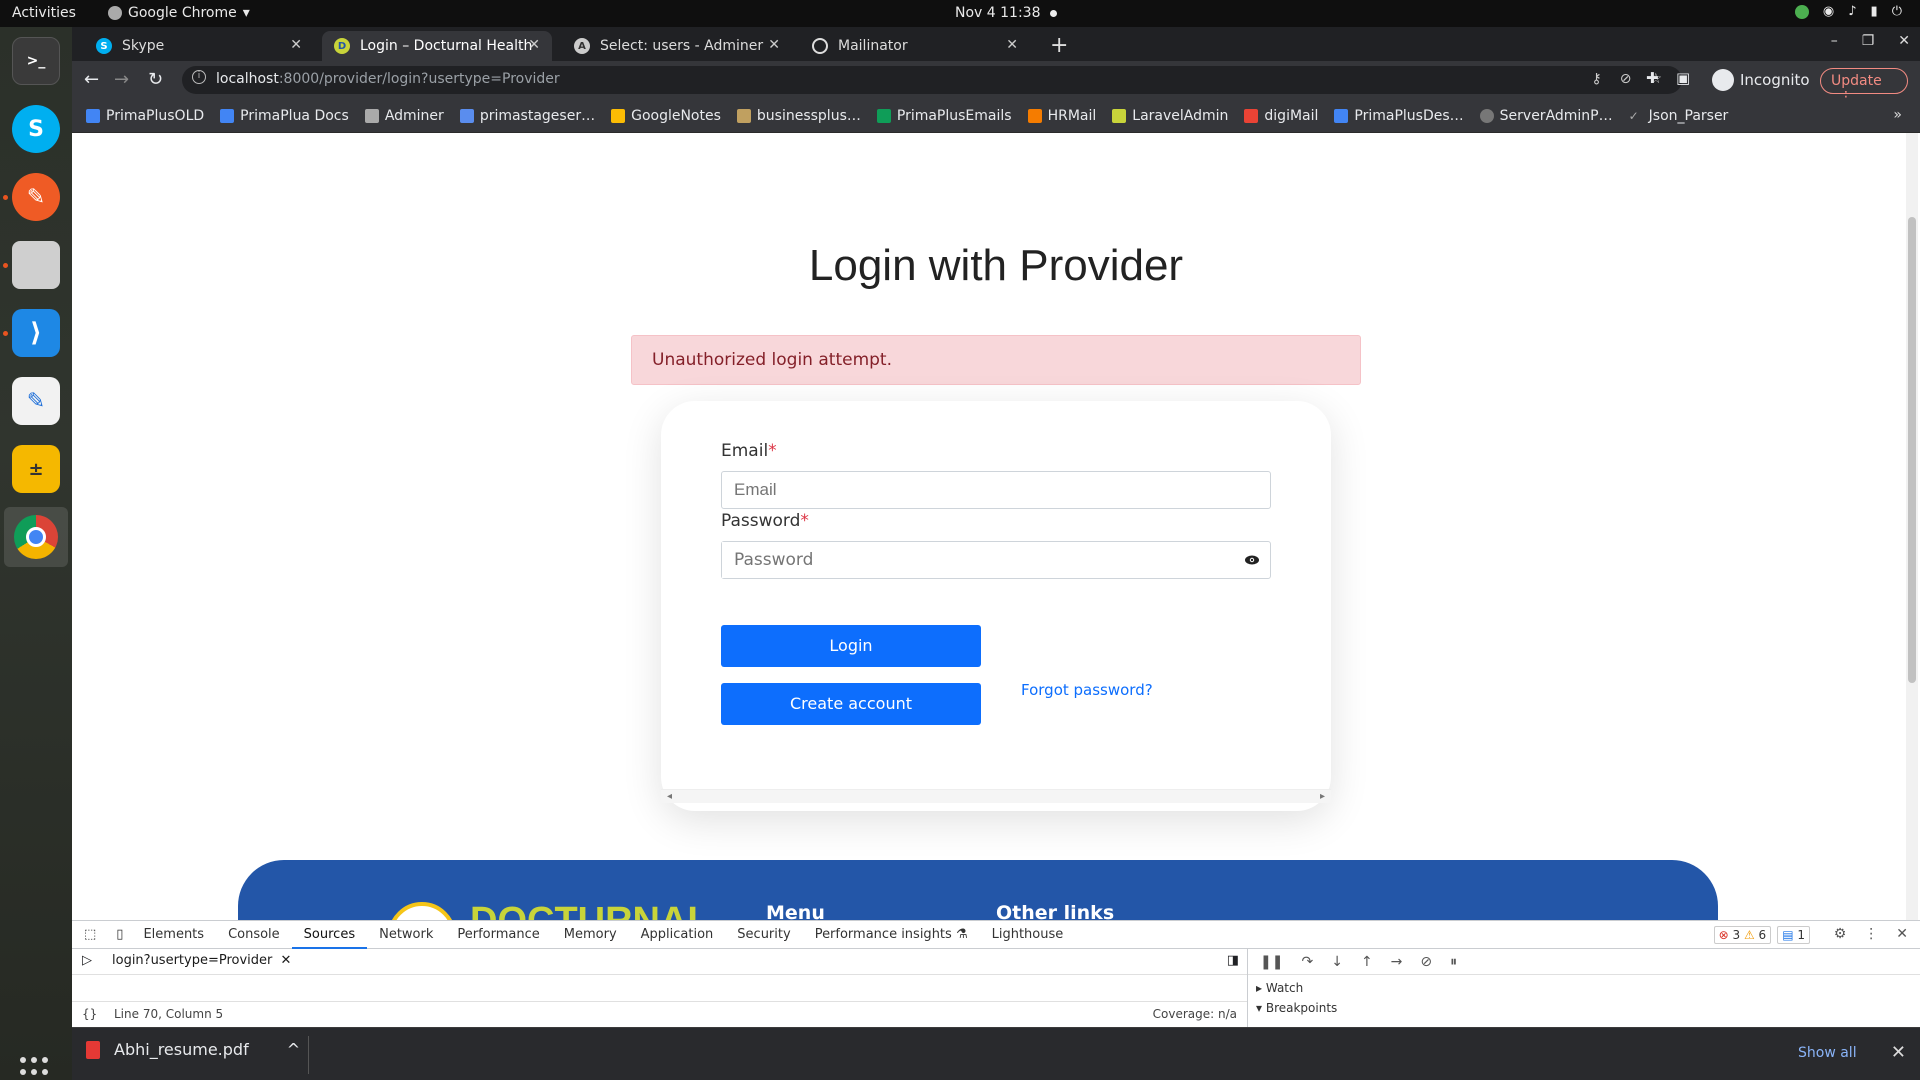 This screenshot has width=1920, height=1080. I want to click on files-icon, so click(36, 265).